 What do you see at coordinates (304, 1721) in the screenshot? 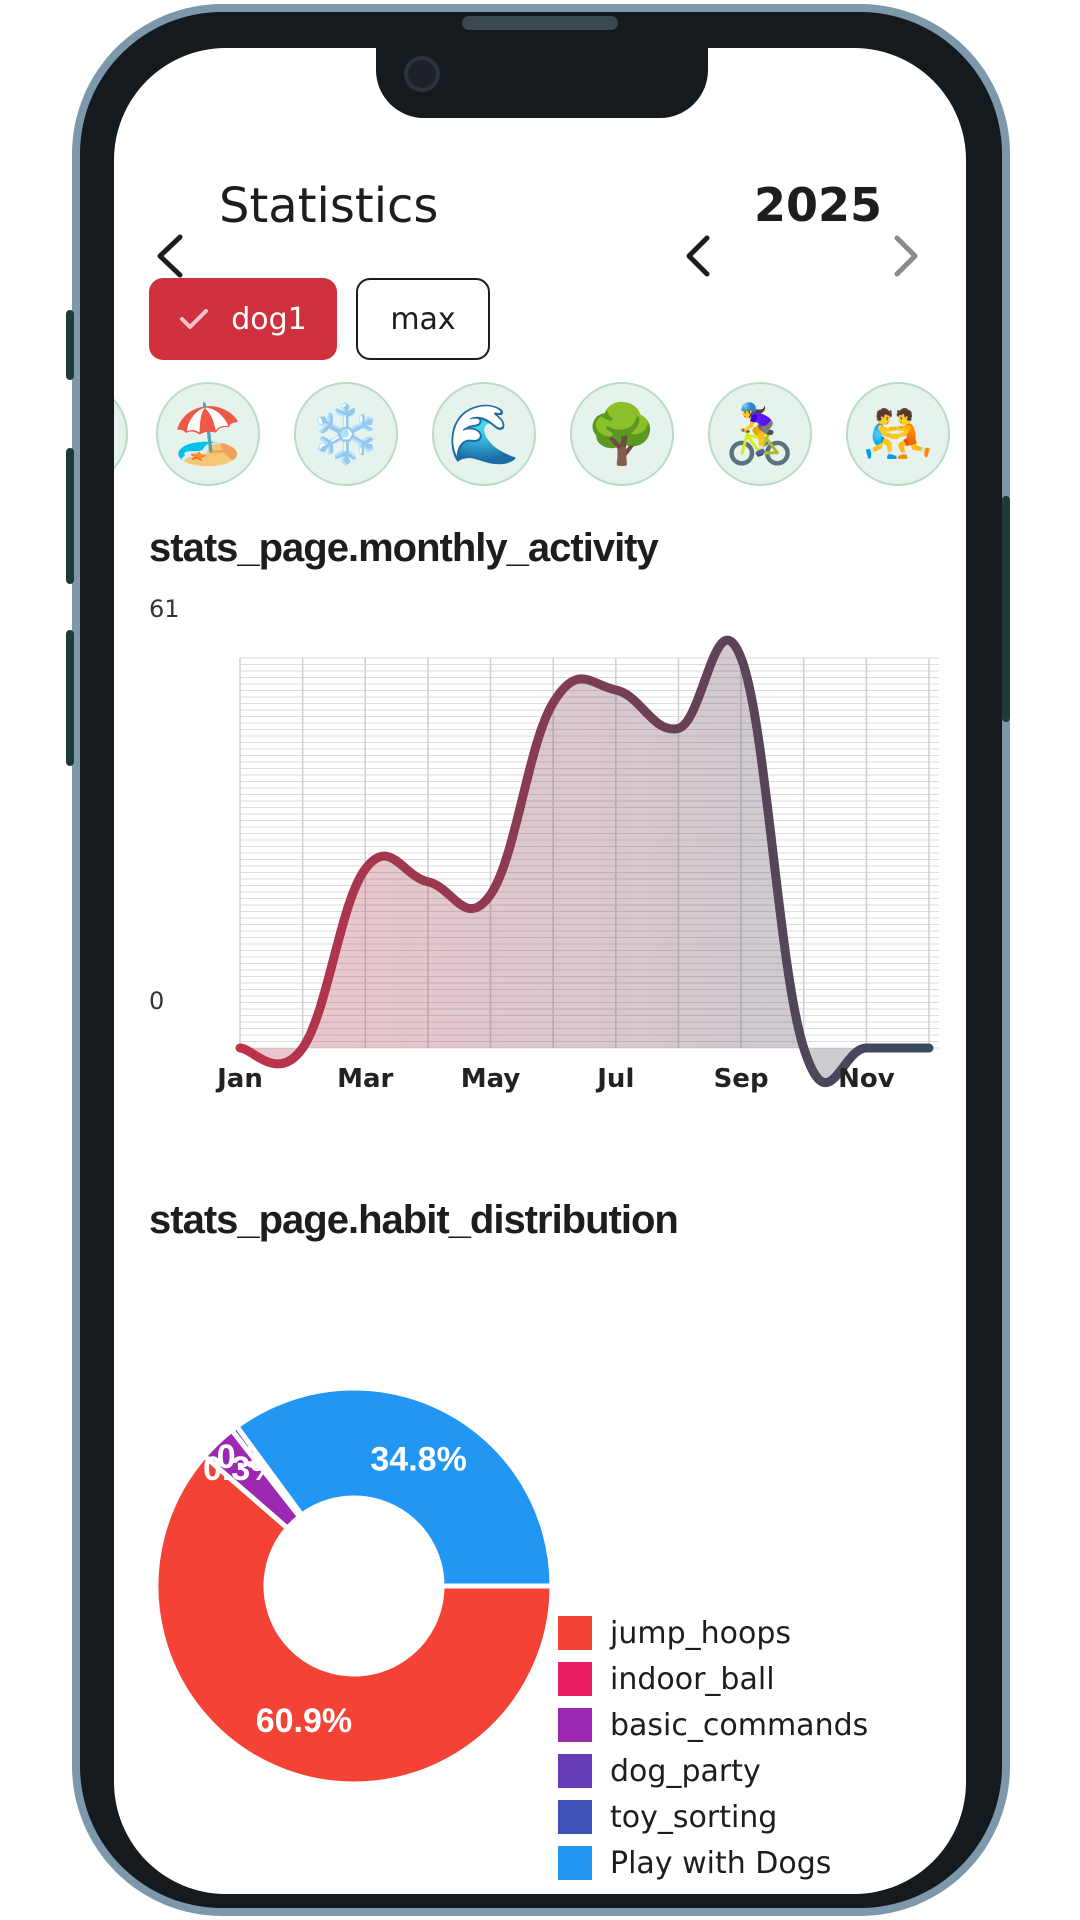
I see `pie-label-jump_hoops: 60.9%` at bounding box center [304, 1721].